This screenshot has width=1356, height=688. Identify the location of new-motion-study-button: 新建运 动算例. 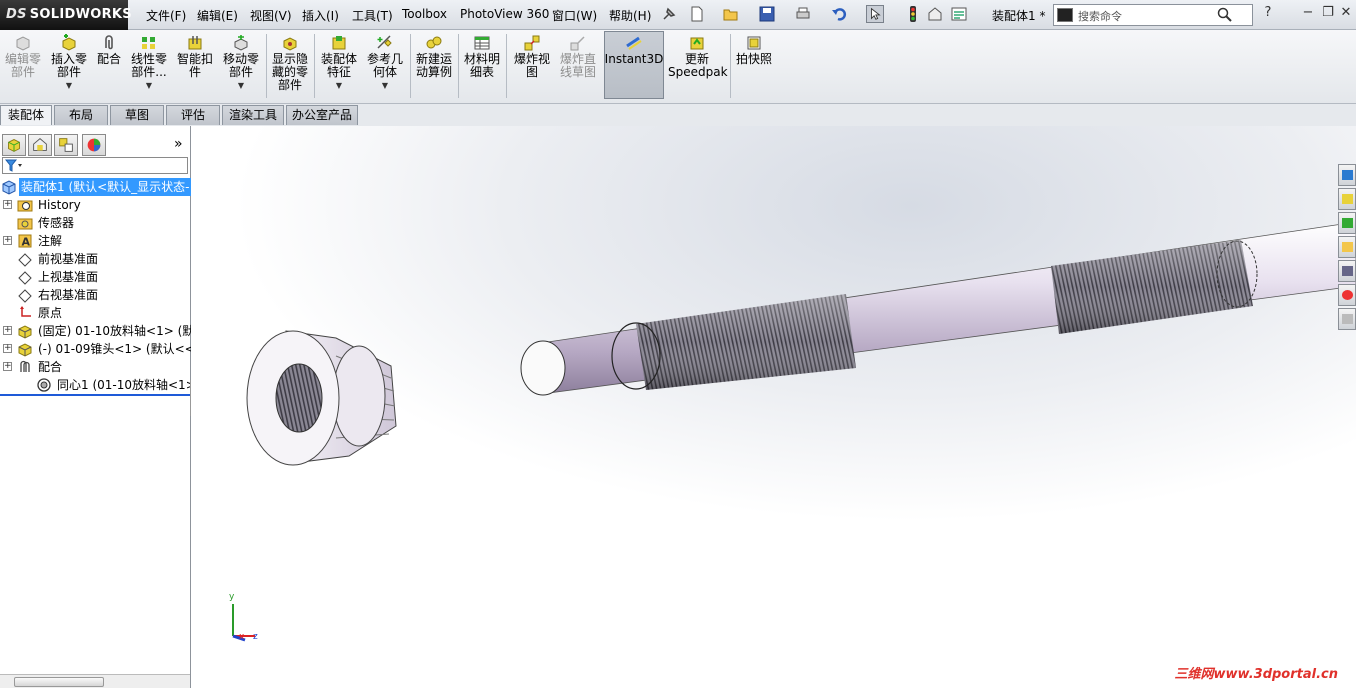
(434, 66).